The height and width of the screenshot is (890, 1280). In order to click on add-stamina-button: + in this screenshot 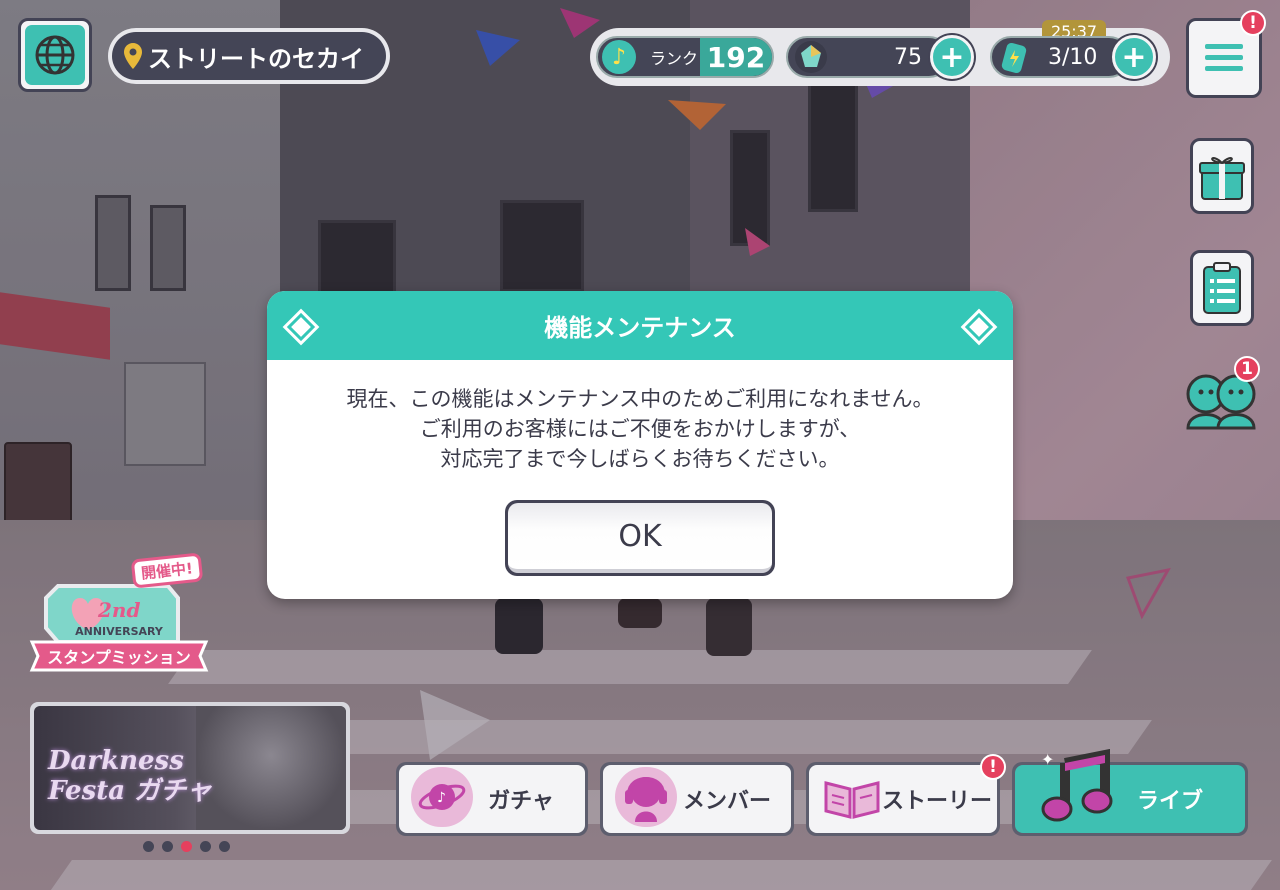, I will do `click(1134, 57)`.